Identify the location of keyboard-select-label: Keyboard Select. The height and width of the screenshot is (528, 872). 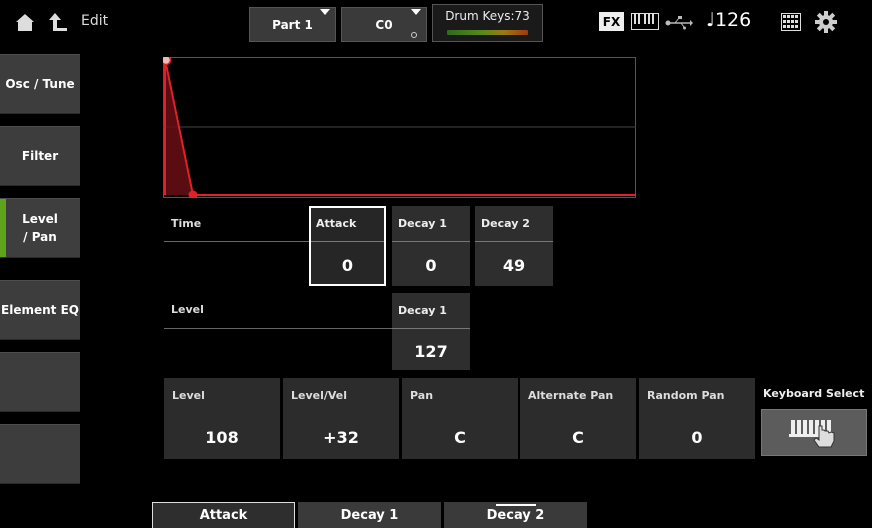
(814, 393).